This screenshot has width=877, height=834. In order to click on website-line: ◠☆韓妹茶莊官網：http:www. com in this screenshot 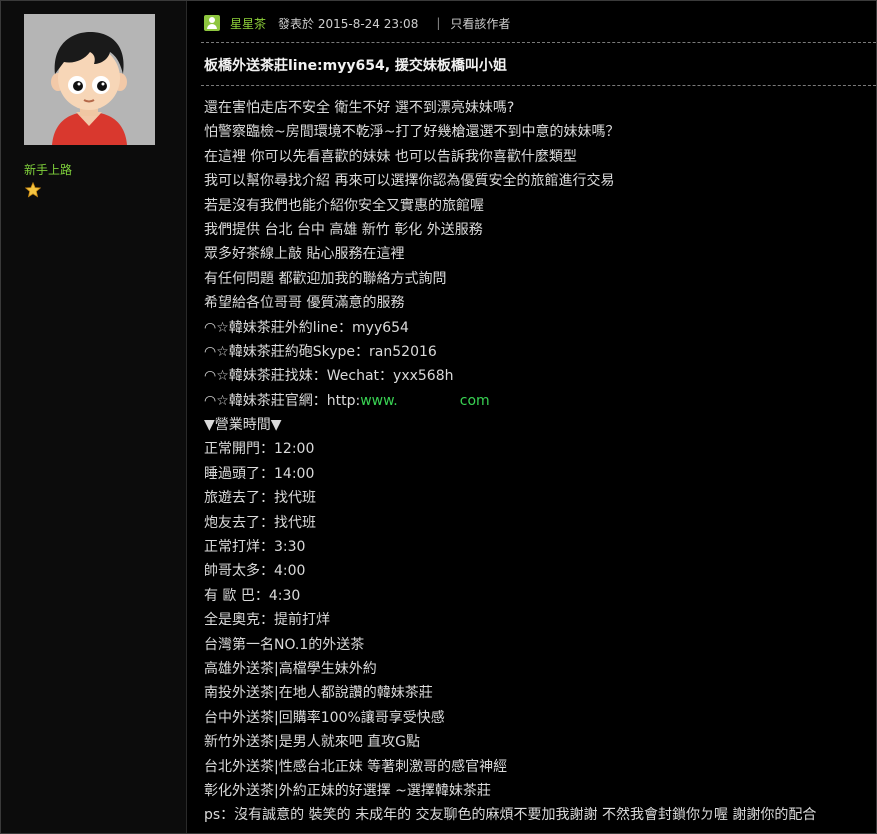, I will do `click(539, 401)`.